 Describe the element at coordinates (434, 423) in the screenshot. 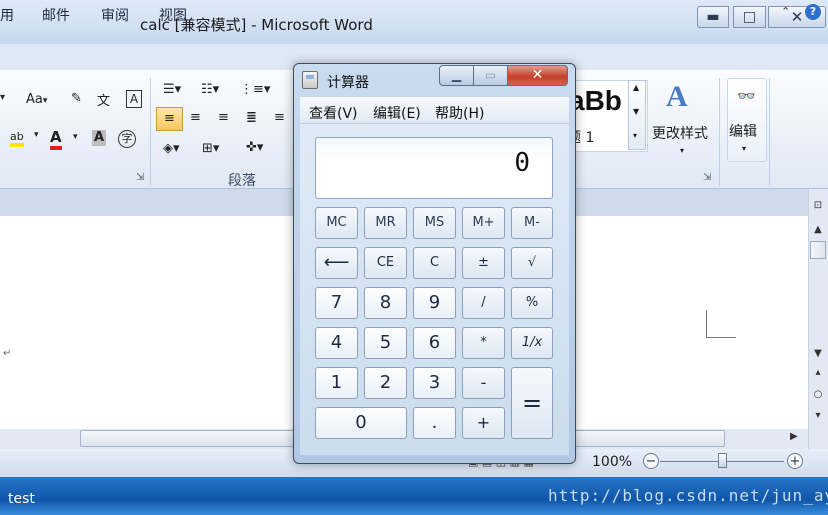

I see `decimal-button: .` at that location.